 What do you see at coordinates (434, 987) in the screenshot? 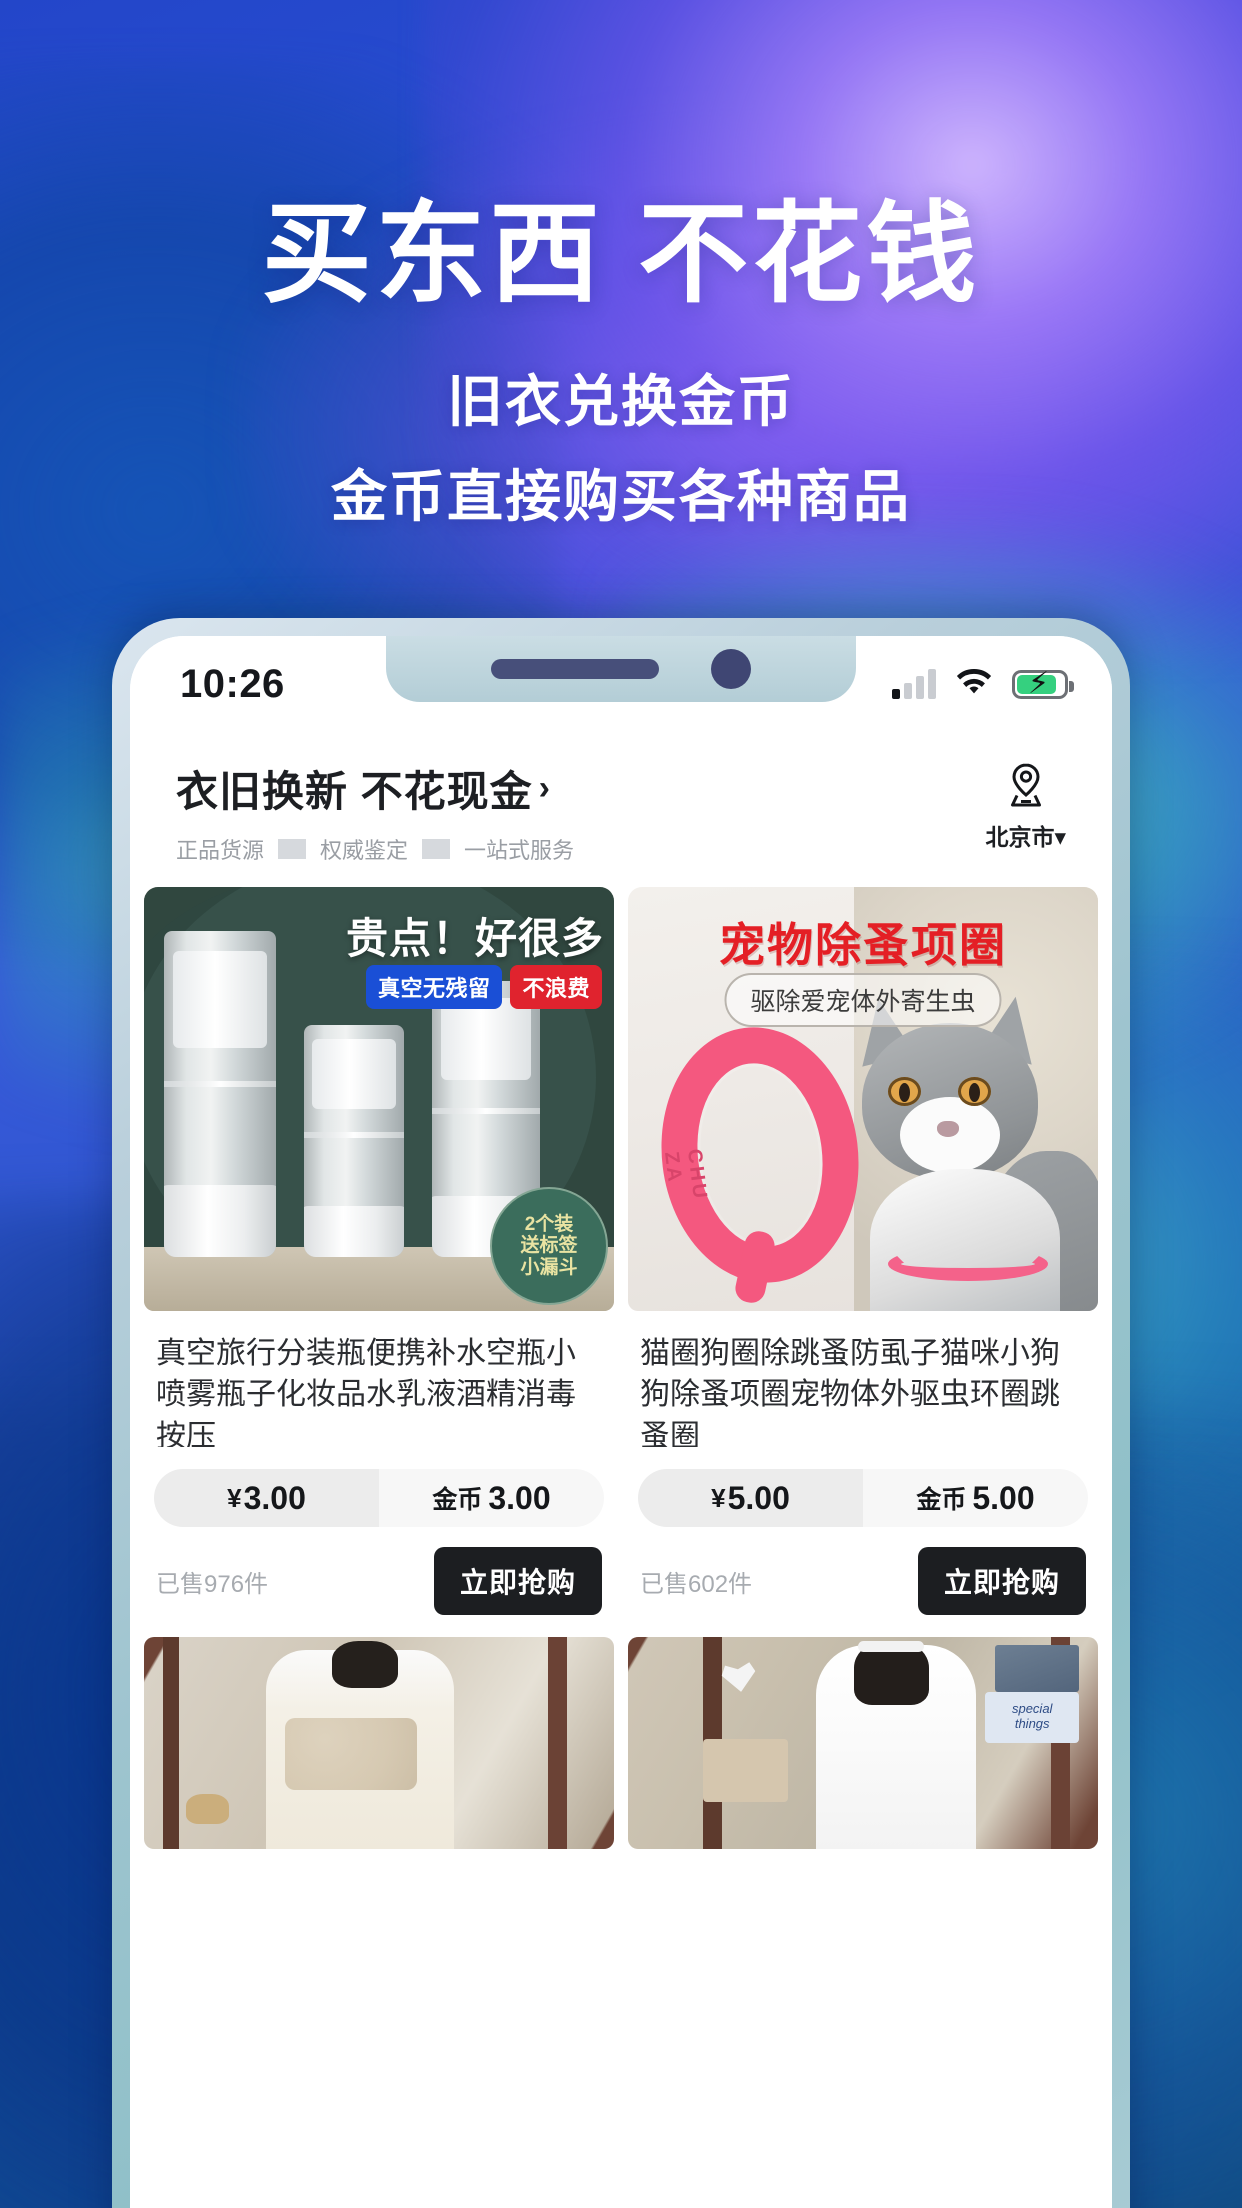
I see `badge-vacuum-no-residue: 真空无残留` at bounding box center [434, 987].